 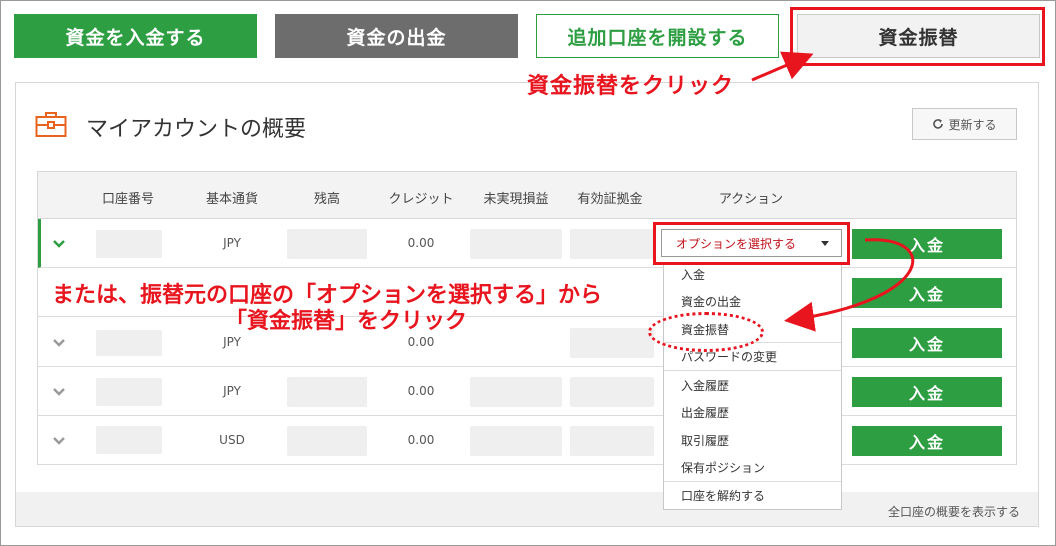 I want to click on annotation-arrows, so click(x=833, y=191).